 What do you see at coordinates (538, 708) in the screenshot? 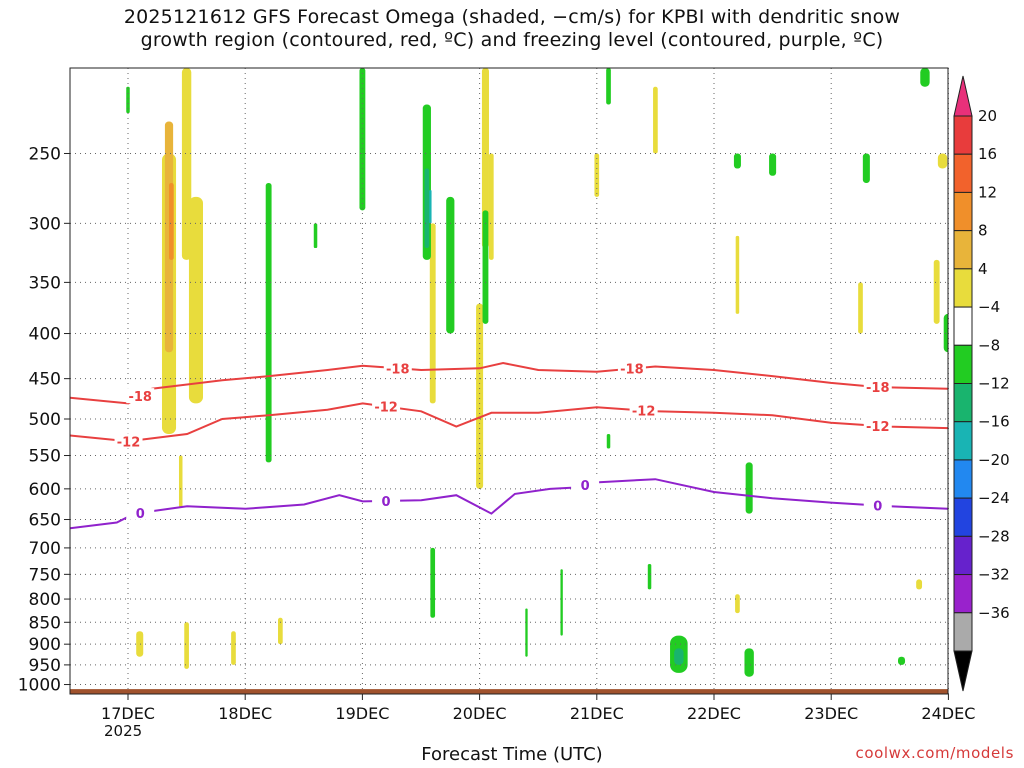
I see `x-axis: 17DEC 18DEC 19DEC 20DEC 21DEC 22DEC 23DEC 24DEC` at bounding box center [538, 708].